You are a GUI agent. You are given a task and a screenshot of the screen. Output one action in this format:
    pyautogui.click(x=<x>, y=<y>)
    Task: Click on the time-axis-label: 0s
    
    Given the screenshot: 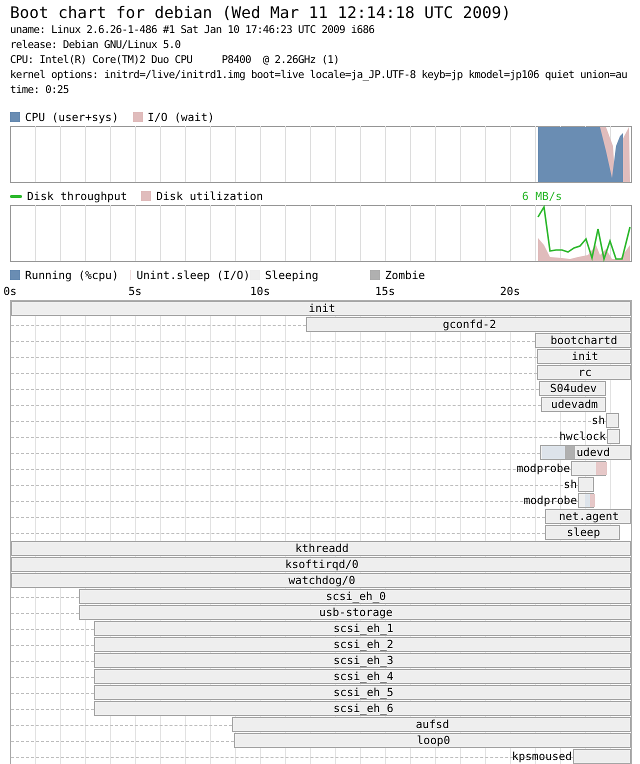 What is the action you would take?
    pyautogui.click(x=10, y=291)
    